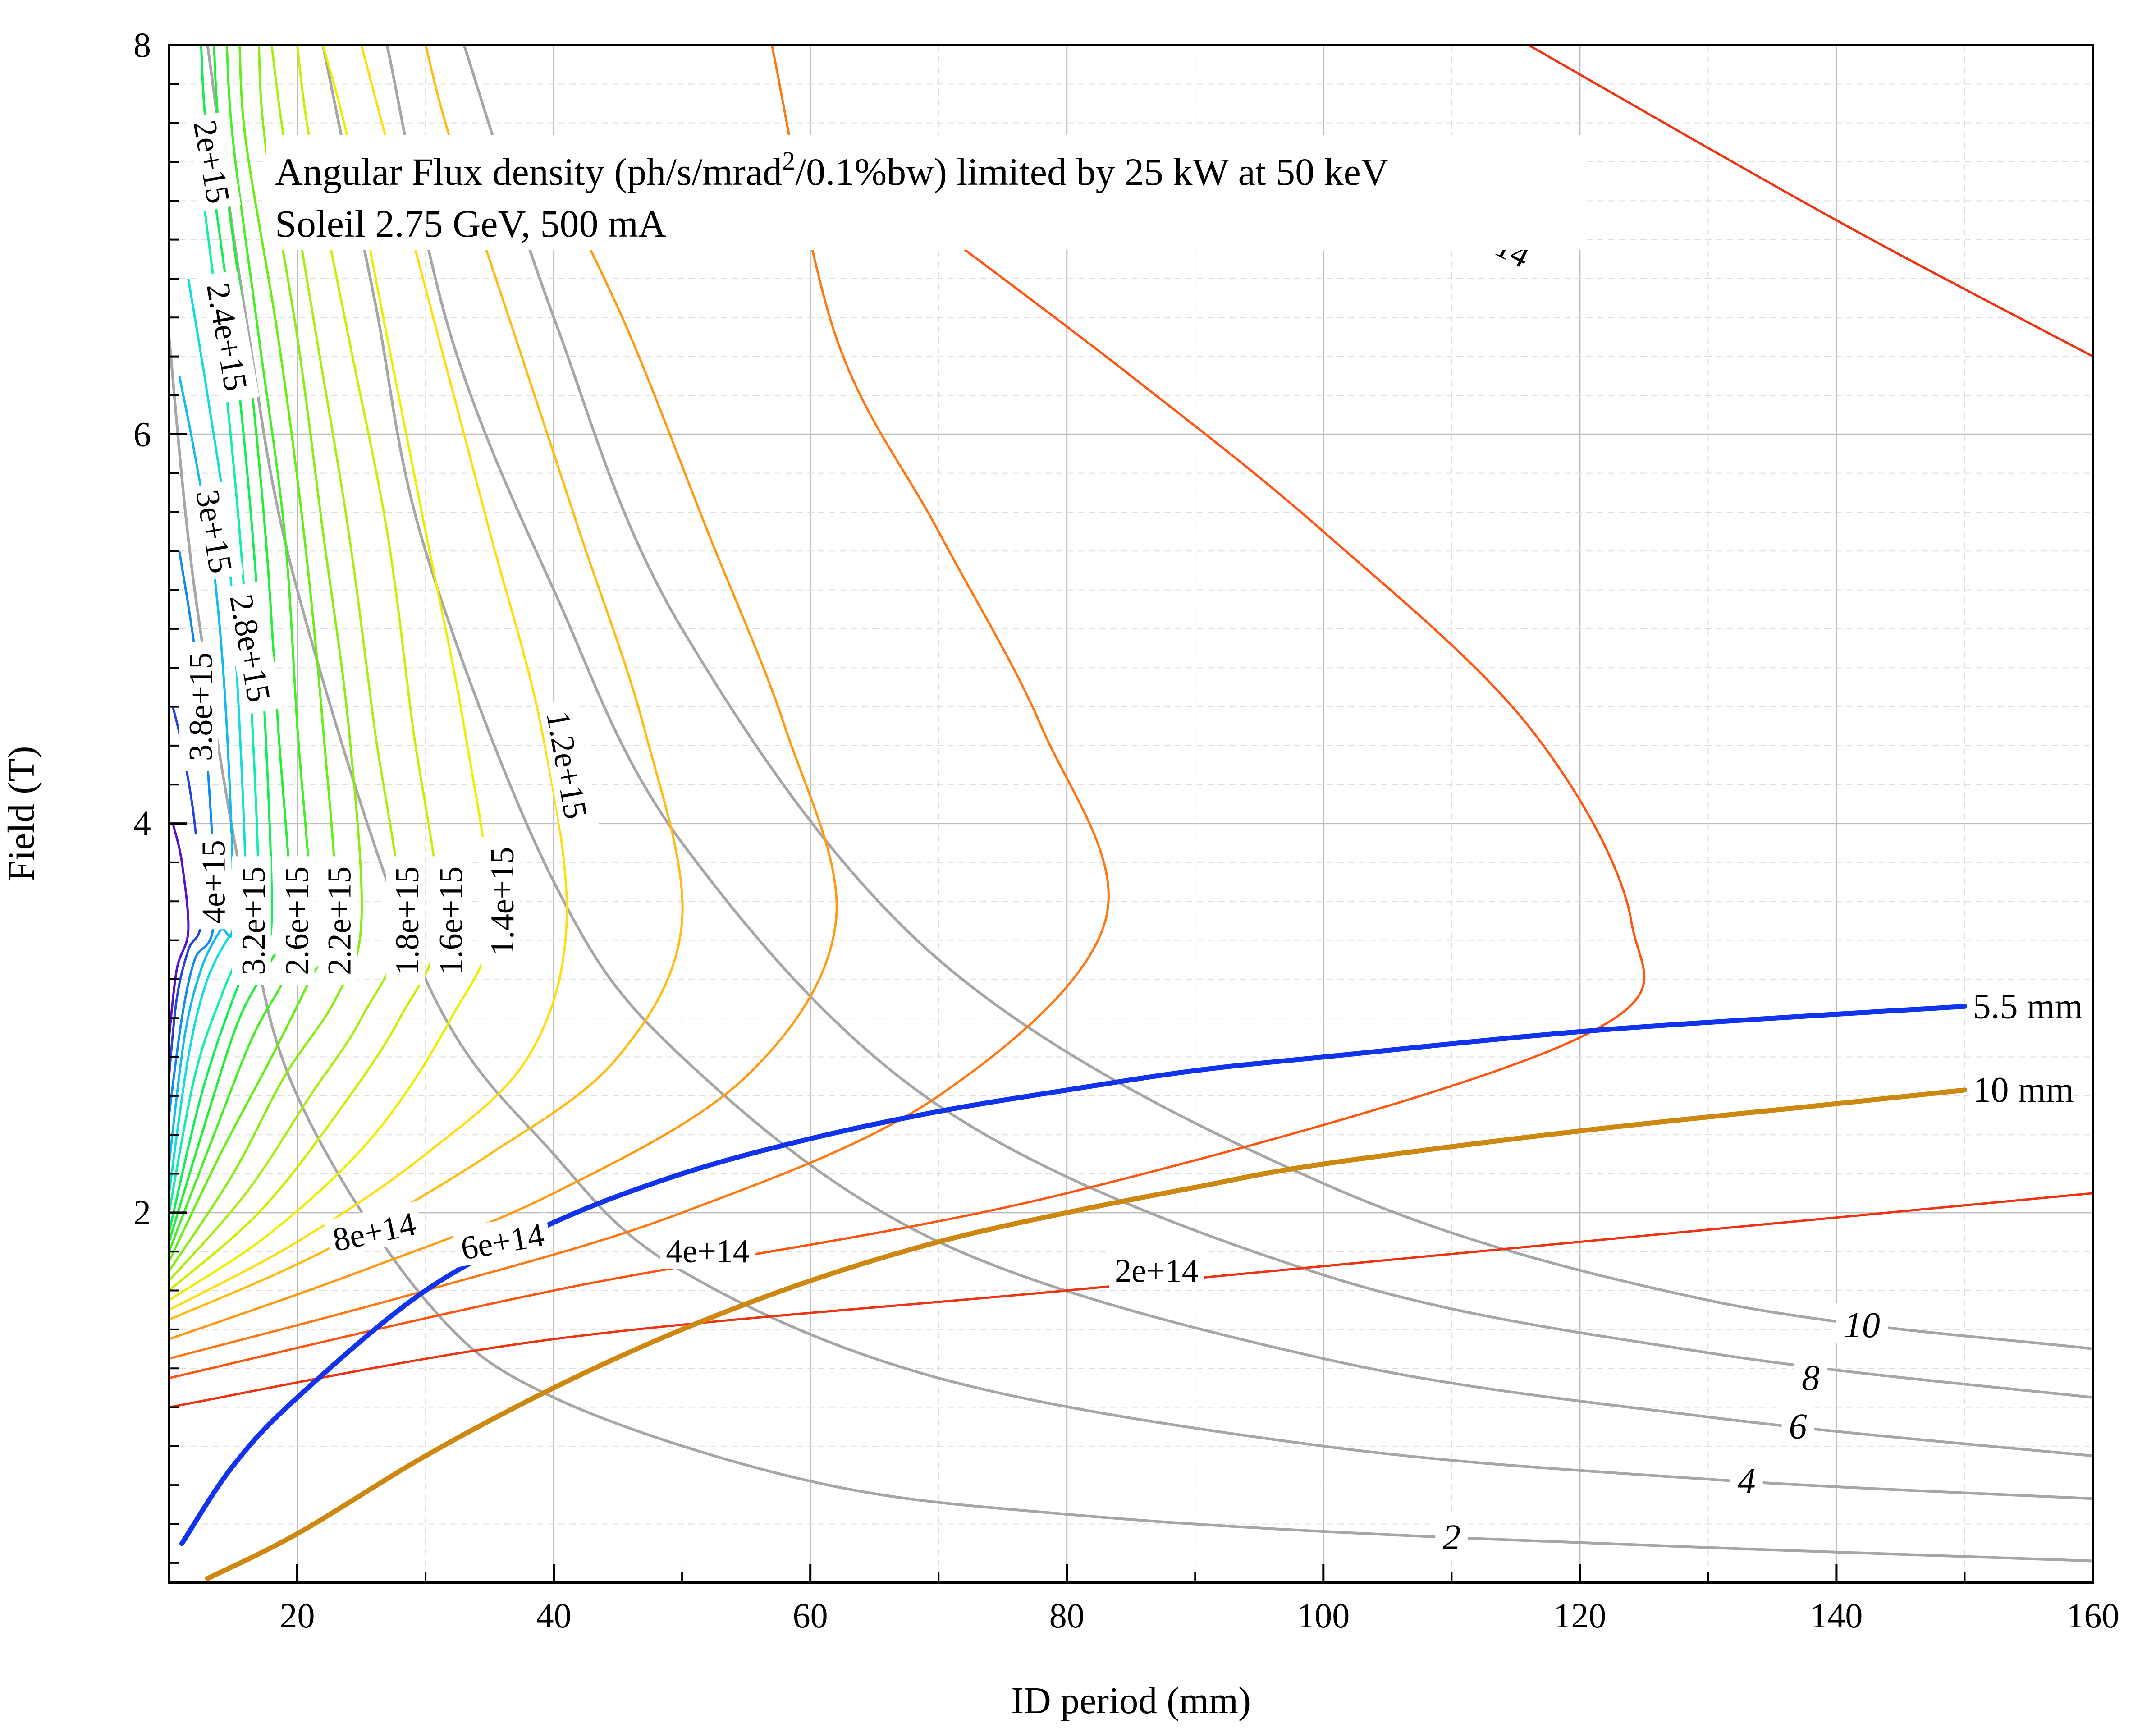 This screenshot has height=1728, width=2156. Describe the element at coordinates (554, 1615) in the screenshot. I see `x-tick-label: 40` at that location.